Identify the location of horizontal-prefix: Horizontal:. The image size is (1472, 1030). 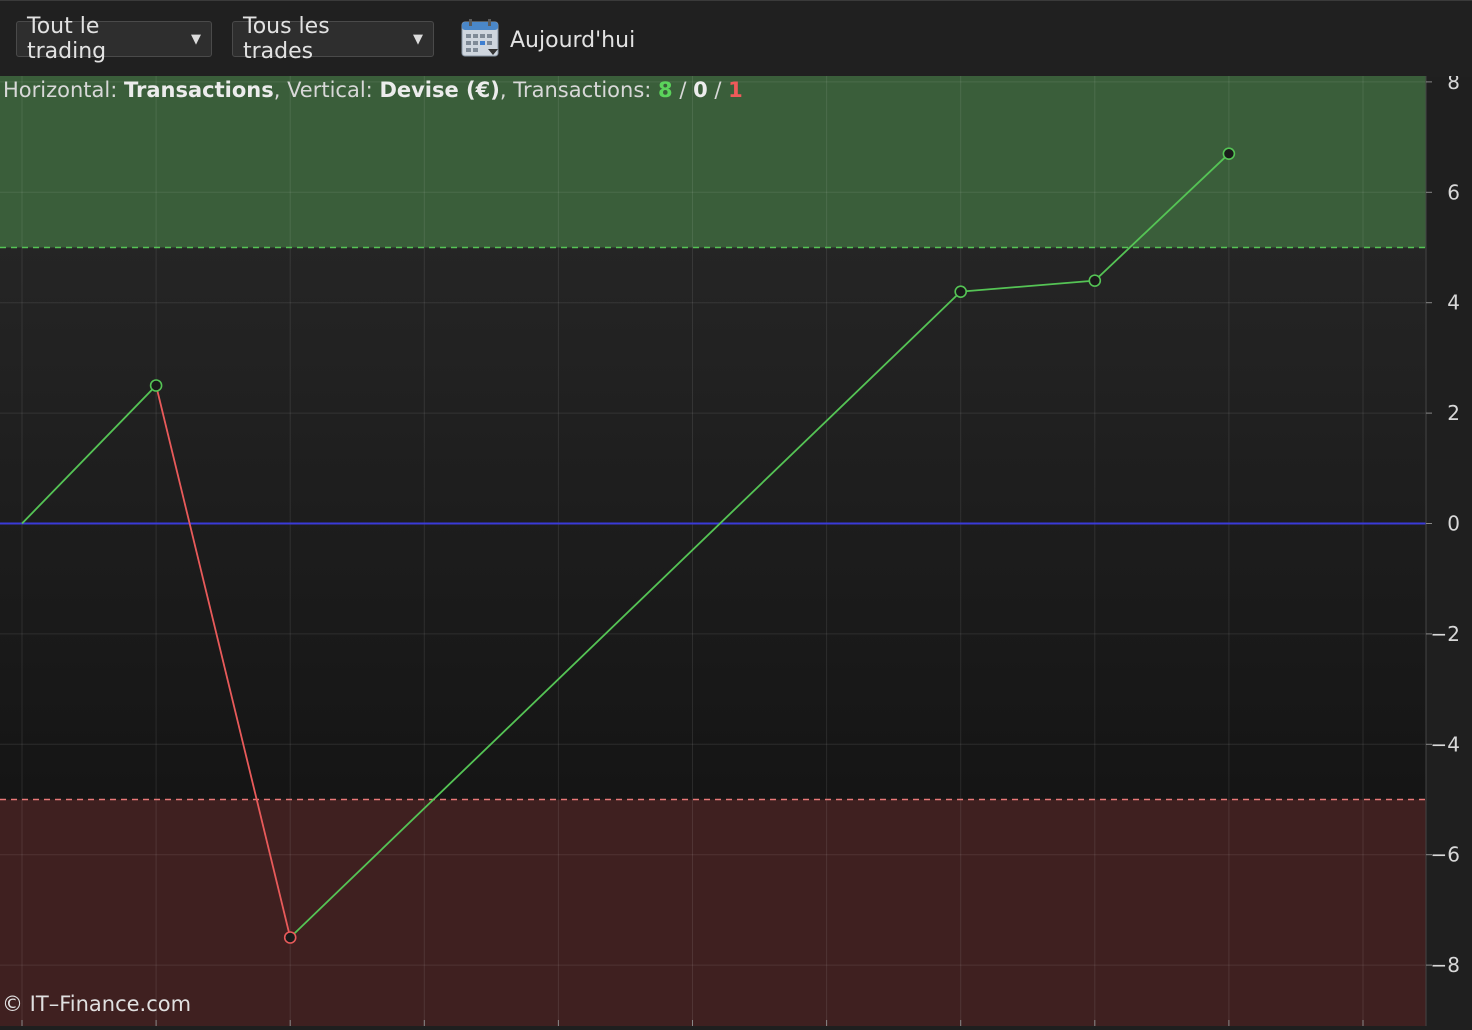
(63, 90).